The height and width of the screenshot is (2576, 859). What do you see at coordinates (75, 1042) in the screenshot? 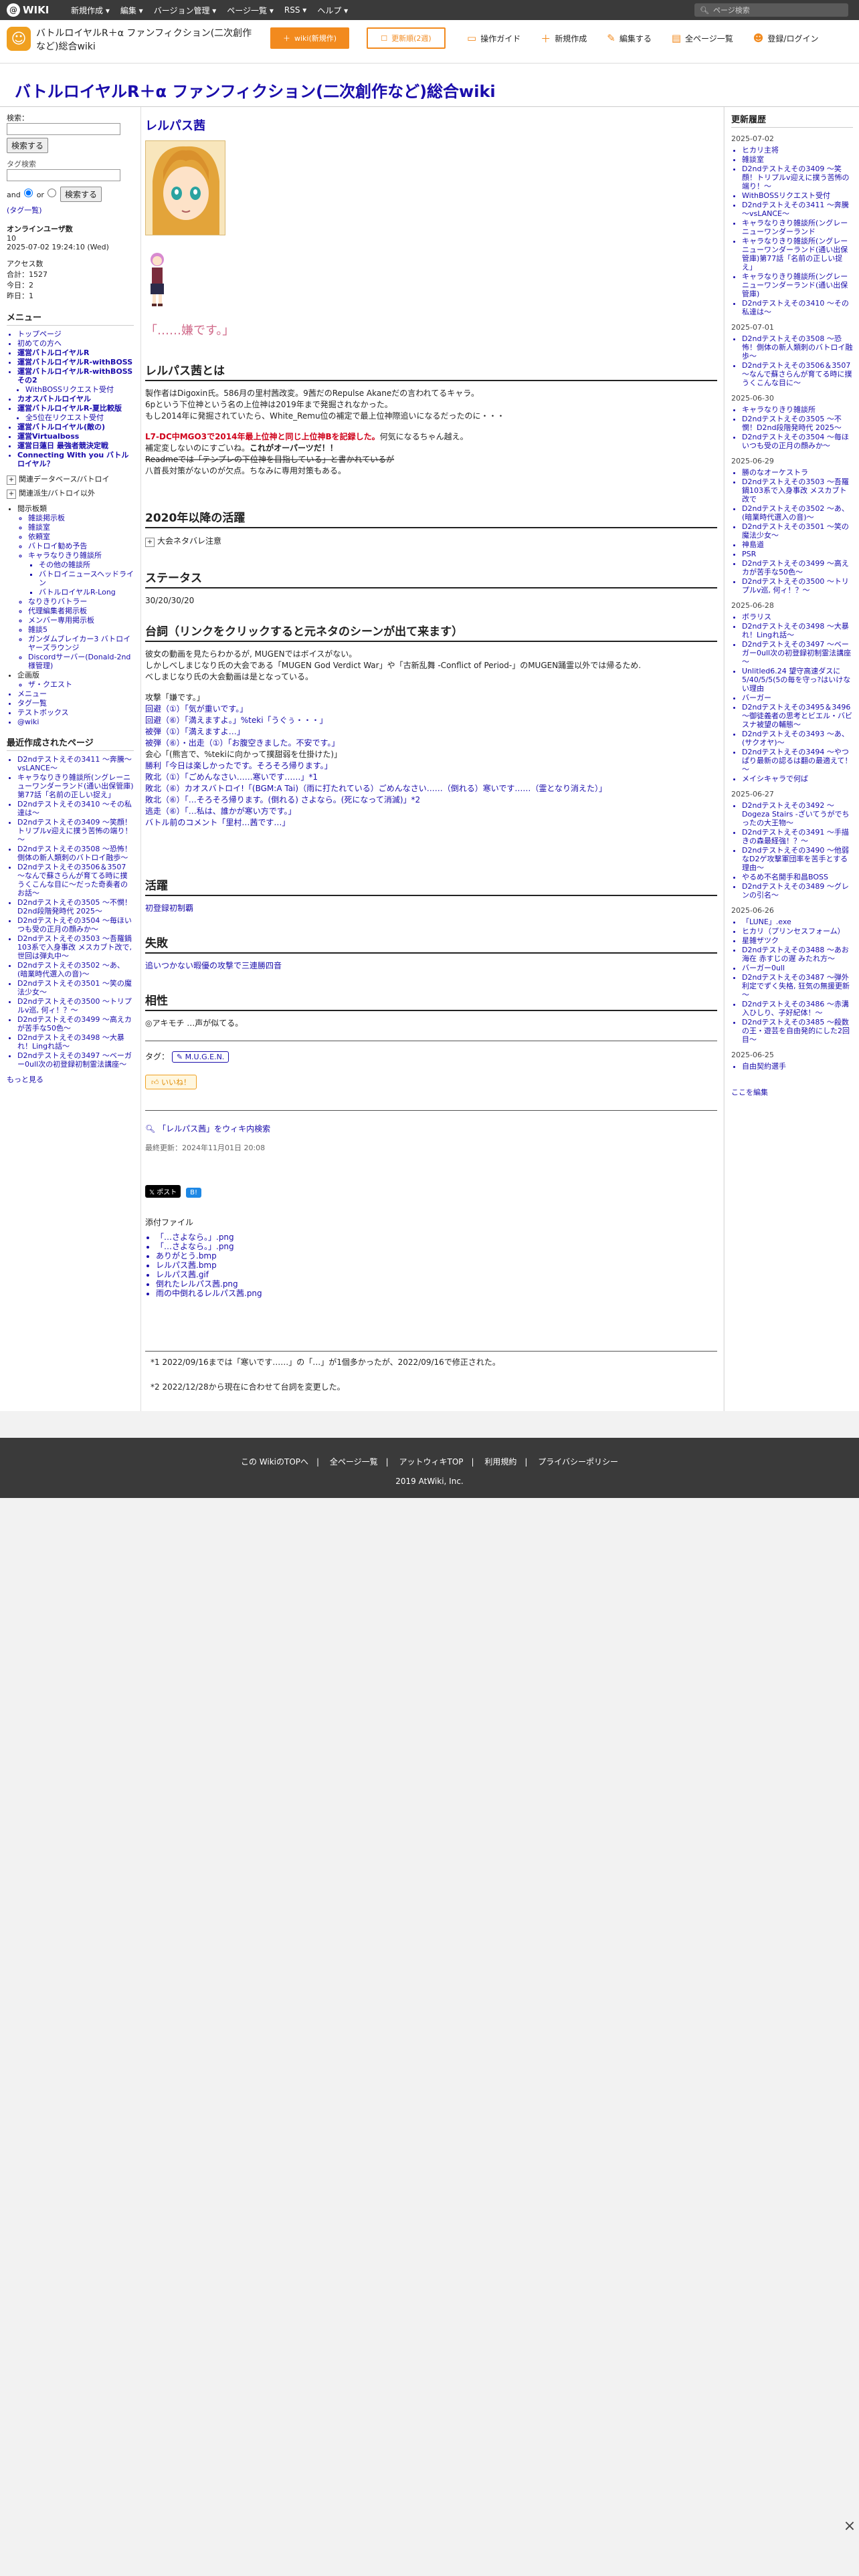
I see `recent-item: D2ndテストえその3498 ～大暴れ！Lingれ話～` at bounding box center [75, 1042].